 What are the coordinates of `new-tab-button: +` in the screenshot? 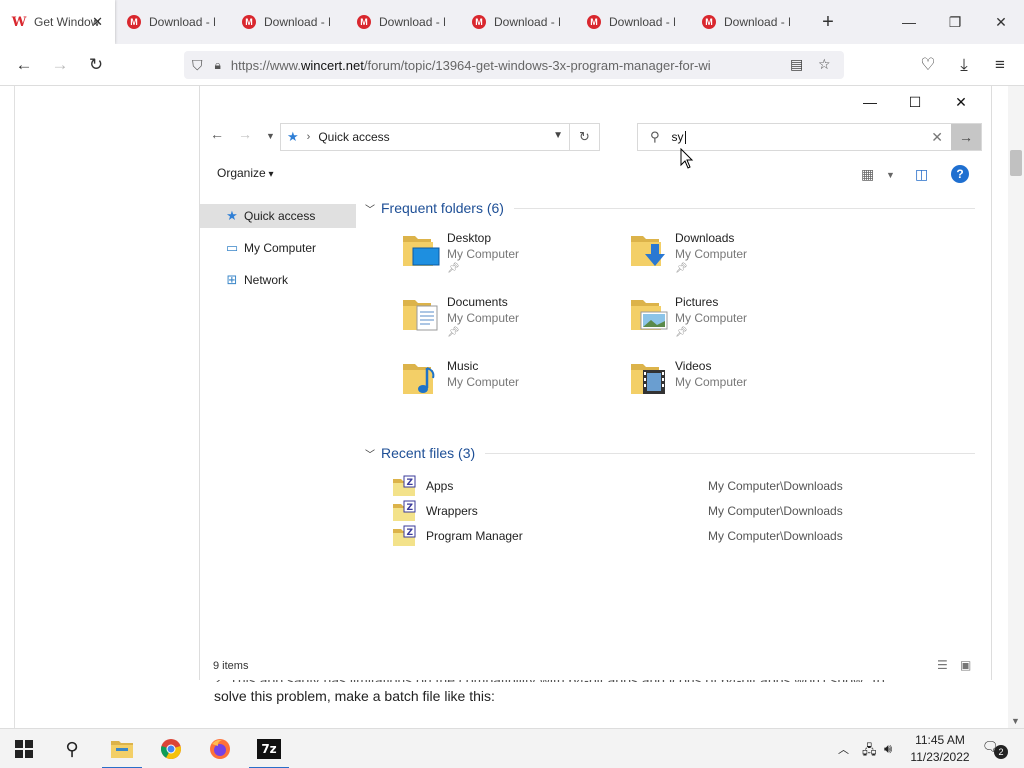 It's located at (828, 22).